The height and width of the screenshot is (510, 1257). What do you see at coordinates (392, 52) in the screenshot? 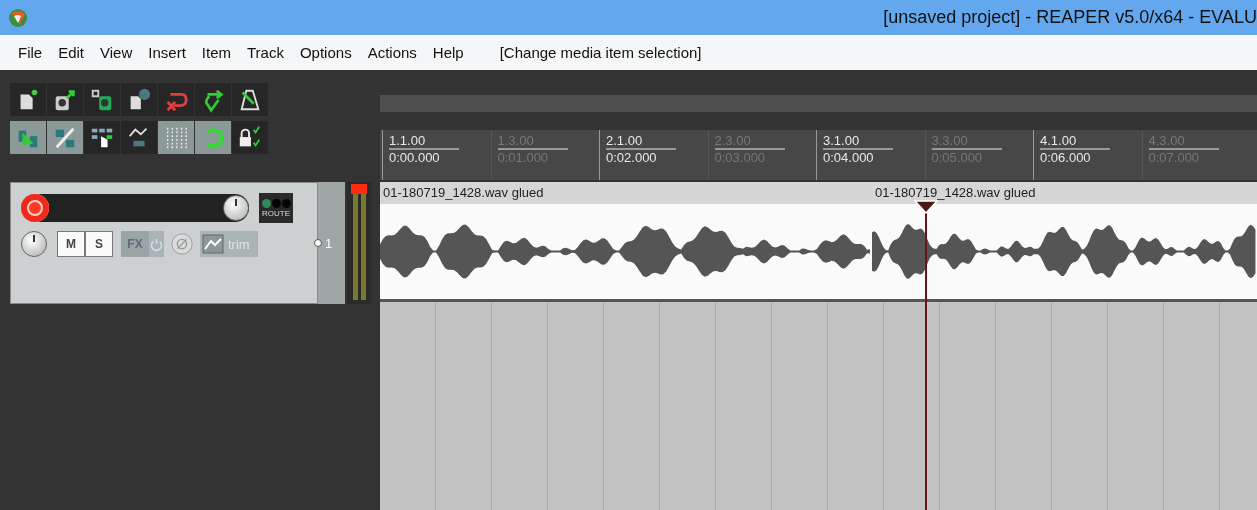
I see `menu-item: Actions` at bounding box center [392, 52].